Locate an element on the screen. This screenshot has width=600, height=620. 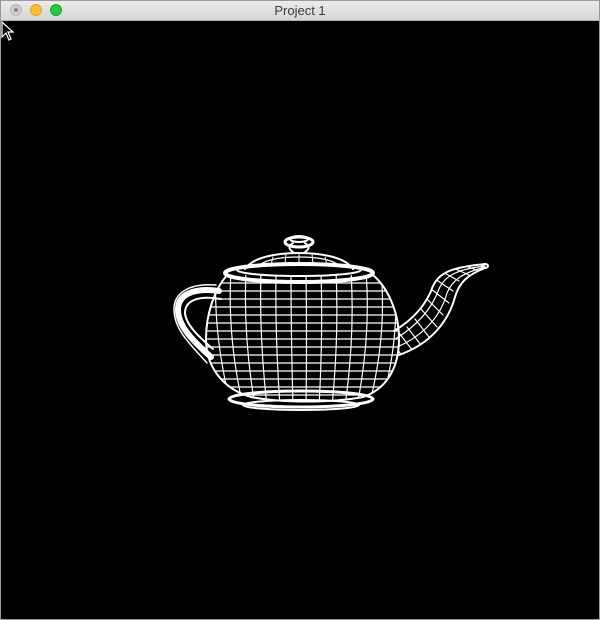
teapot-wireframe-icon is located at coordinates (331, 323).